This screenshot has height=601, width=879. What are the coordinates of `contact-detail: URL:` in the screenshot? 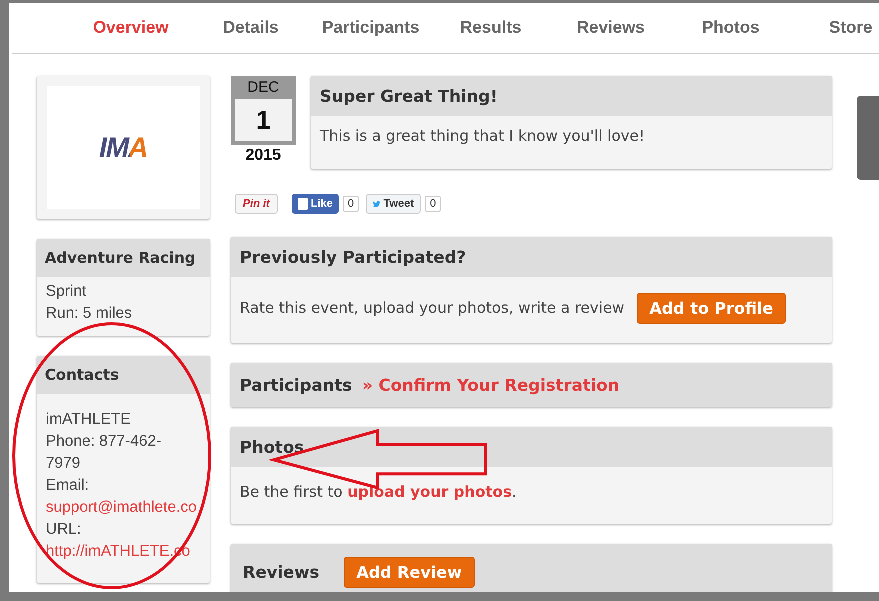 It's located at (64, 530).